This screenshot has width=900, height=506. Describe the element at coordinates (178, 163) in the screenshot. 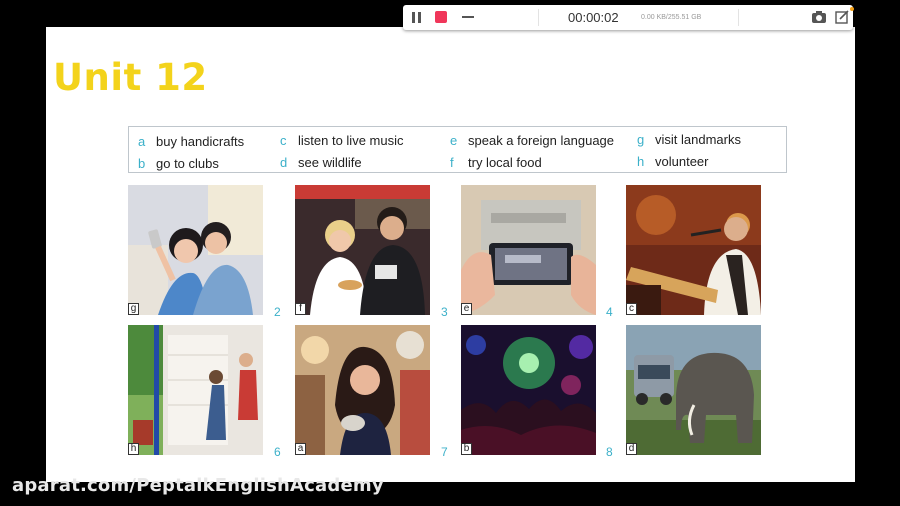

I see `option-b: b go to clubs` at that location.